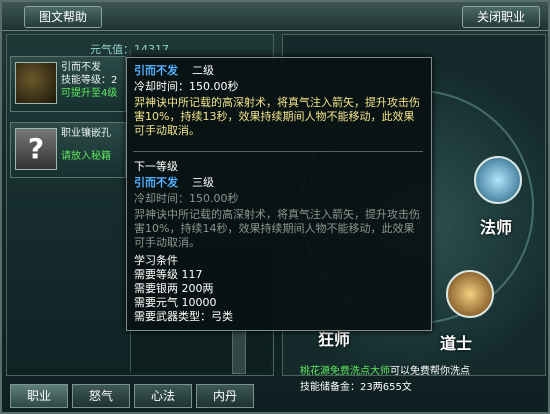 The height and width of the screenshot is (414, 550). What do you see at coordinates (186, 86) in the screenshot?
I see `tooltip-cooldown: 冷却时间：150.00秒` at bounding box center [186, 86].